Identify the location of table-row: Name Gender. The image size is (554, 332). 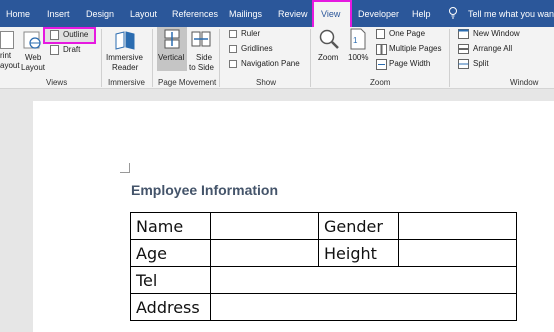
(323, 226).